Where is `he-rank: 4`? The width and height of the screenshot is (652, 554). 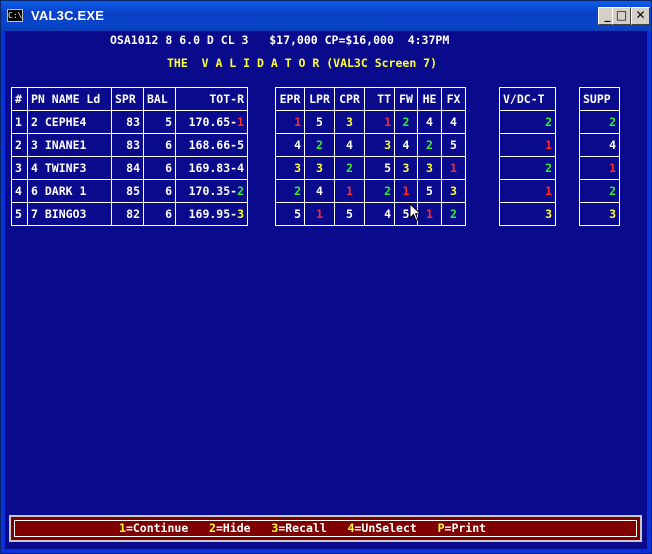 he-rank: 4 is located at coordinates (429, 122).